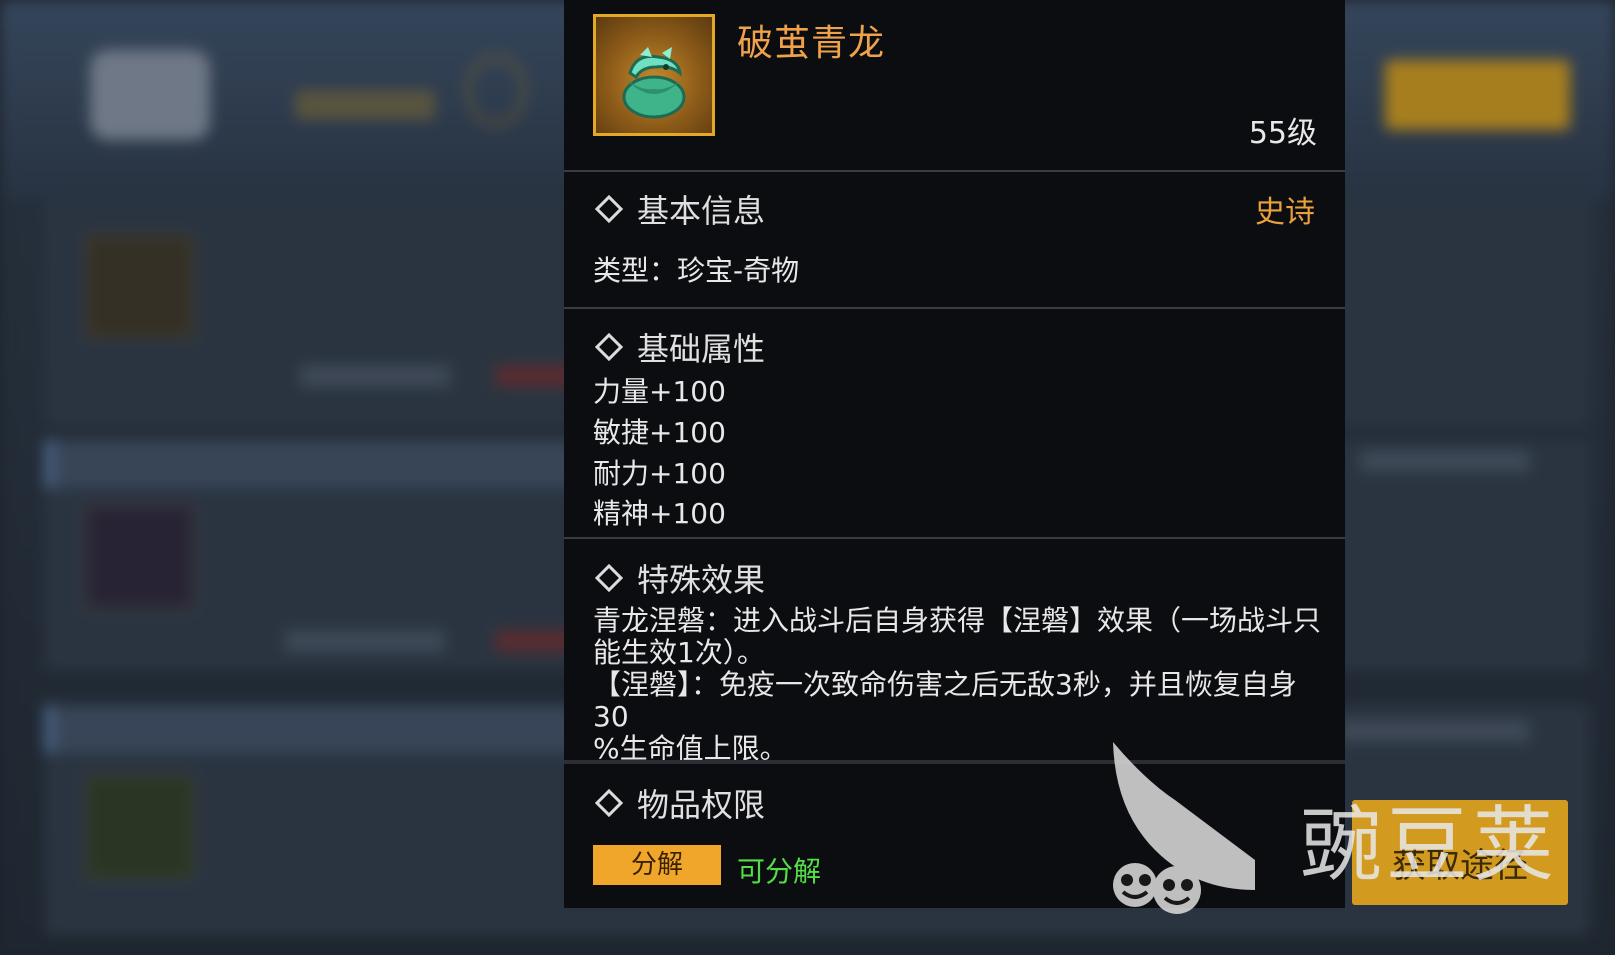 This screenshot has width=1615, height=955. I want to click on attribute-spirit: 精神+100, so click(659, 513).